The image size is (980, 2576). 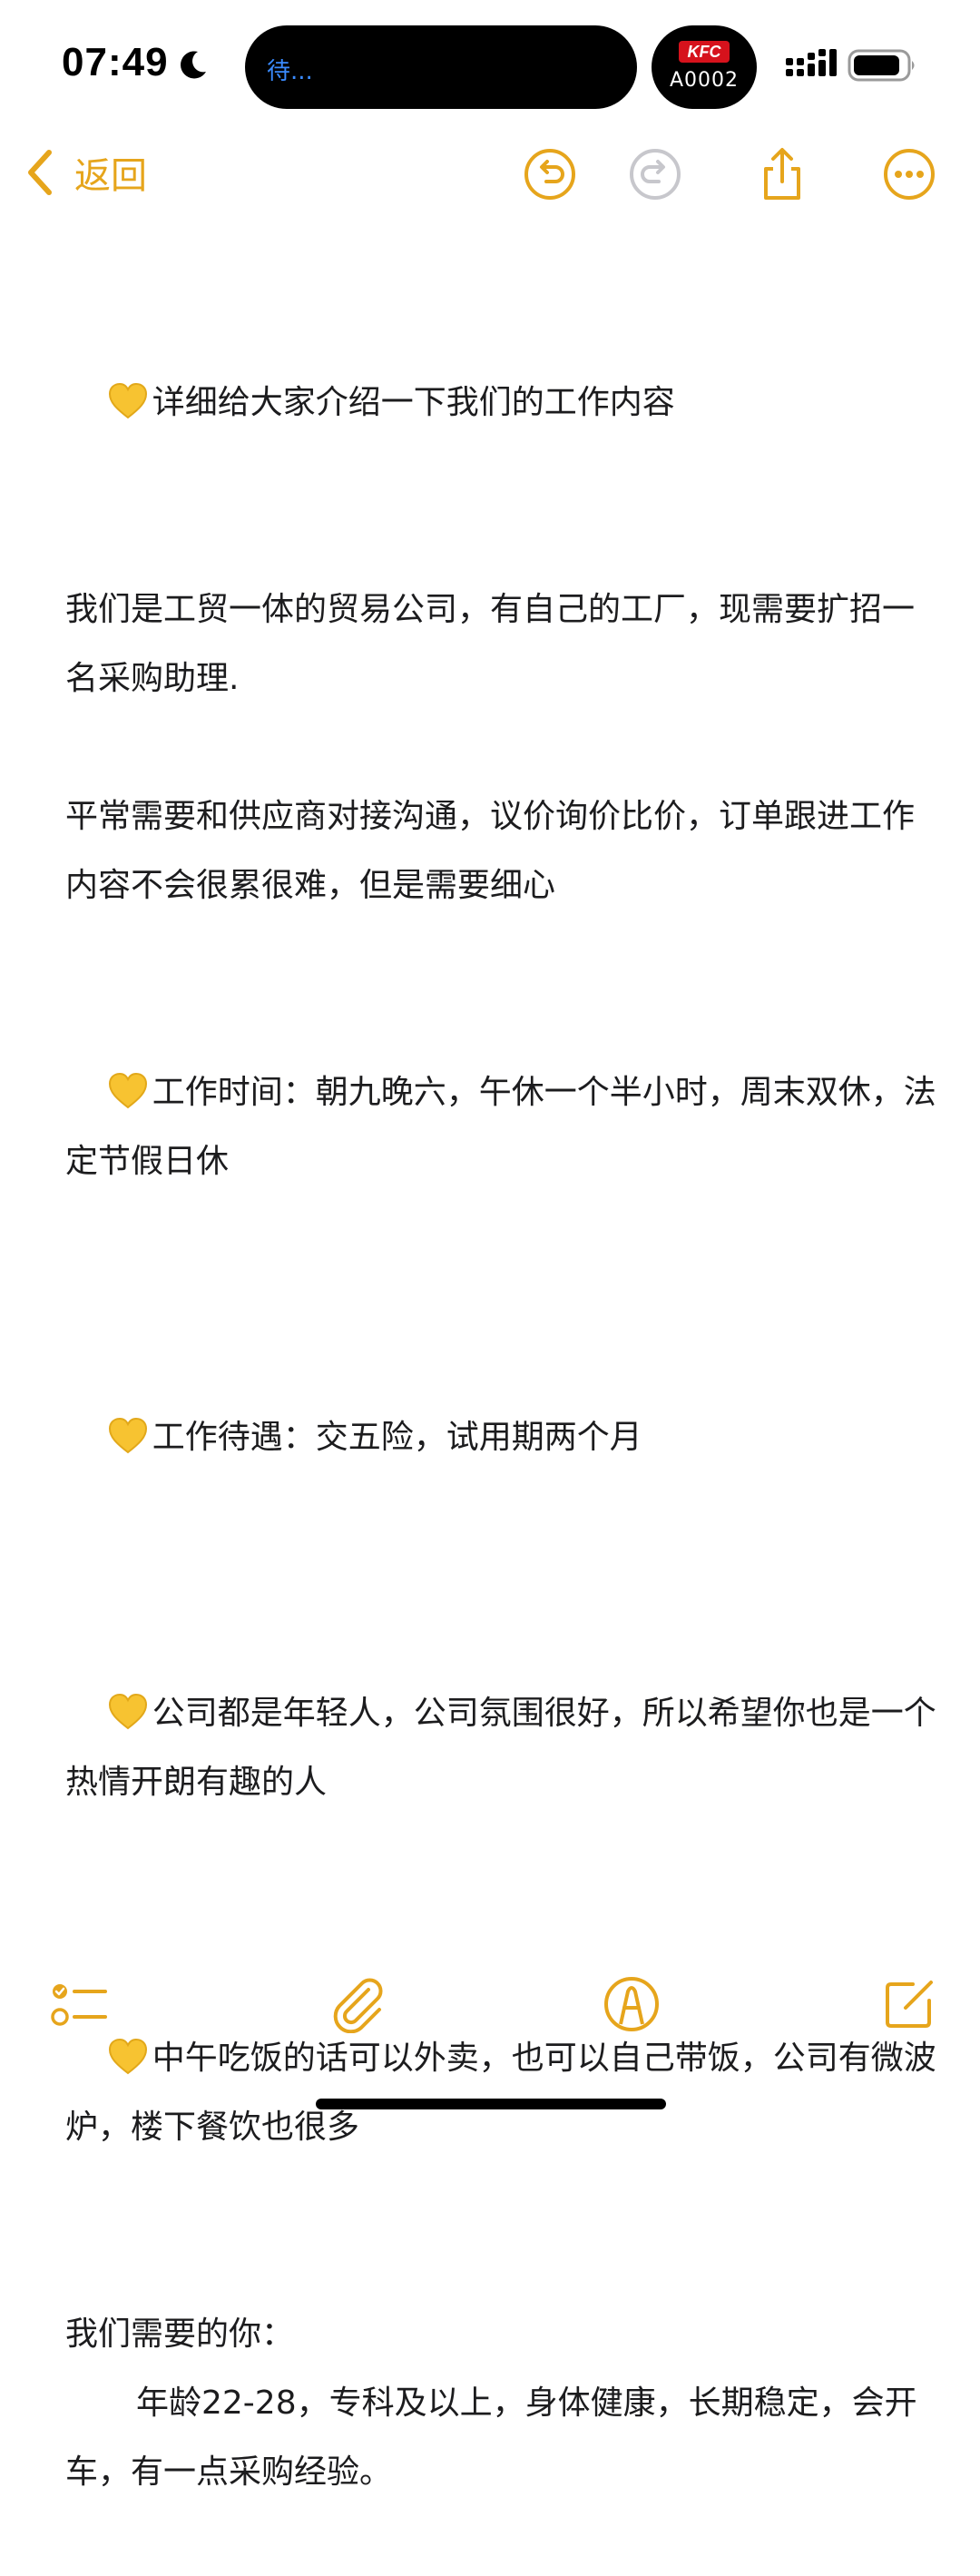 What do you see at coordinates (193, 65) in the screenshot?
I see `moon-icon` at bounding box center [193, 65].